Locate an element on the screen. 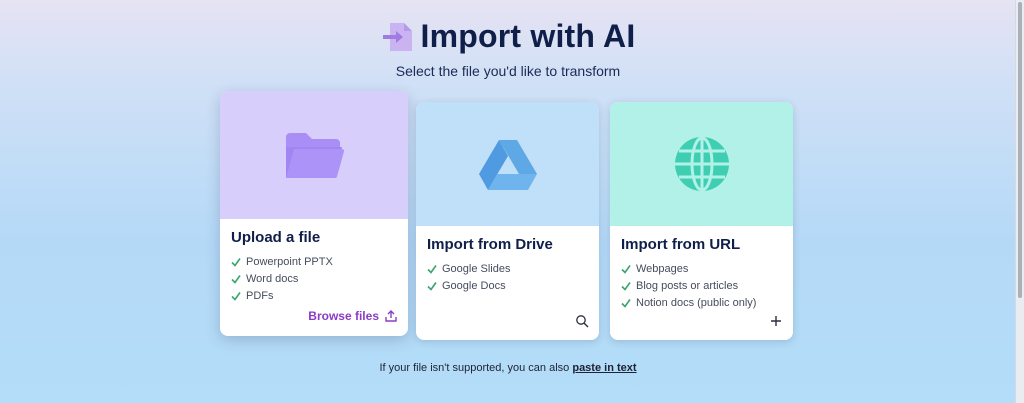  feature-item: Google Docs is located at coordinates (507, 285).